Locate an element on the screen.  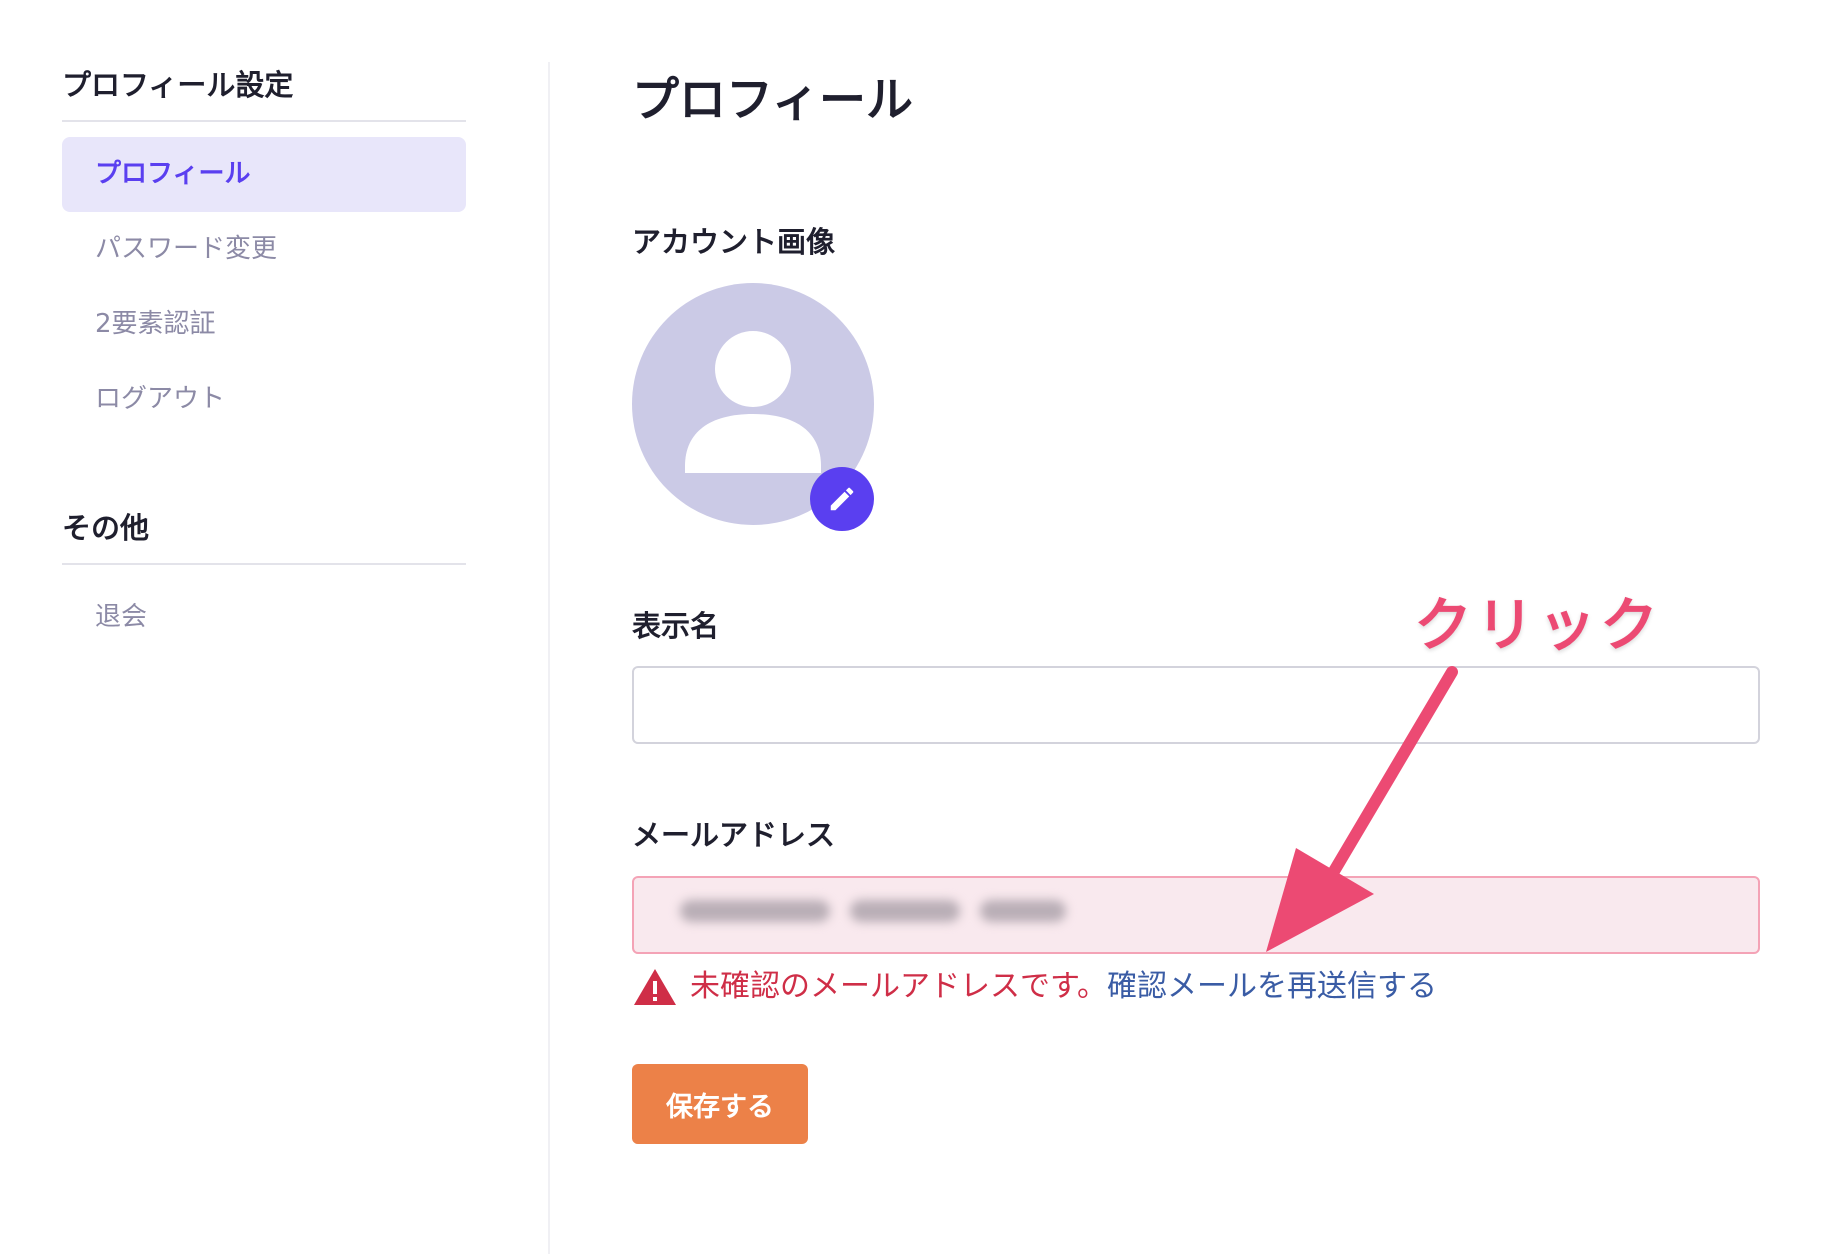
annotation-arrow-icon is located at coordinates (1362, 809).